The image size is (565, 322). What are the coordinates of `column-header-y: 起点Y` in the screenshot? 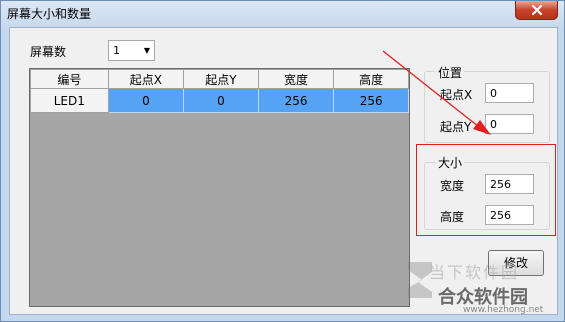 It's located at (221, 79).